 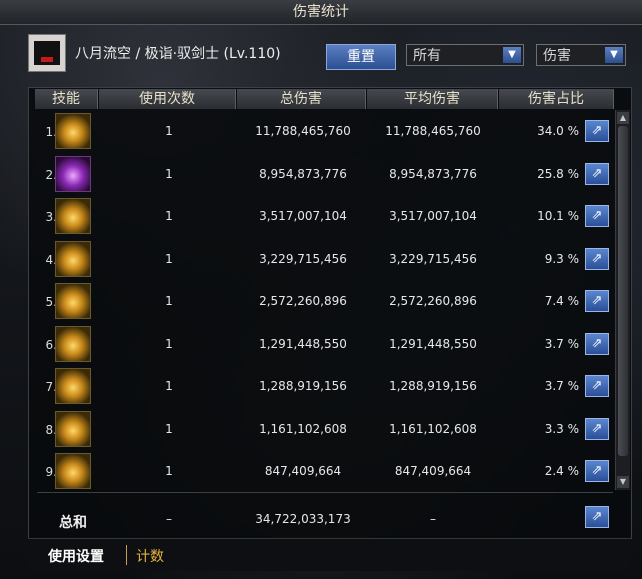 What do you see at coordinates (556, 99) in the screenshot?
I see `col-damage-share: 伤害占比` at bounding box center [556, 99].